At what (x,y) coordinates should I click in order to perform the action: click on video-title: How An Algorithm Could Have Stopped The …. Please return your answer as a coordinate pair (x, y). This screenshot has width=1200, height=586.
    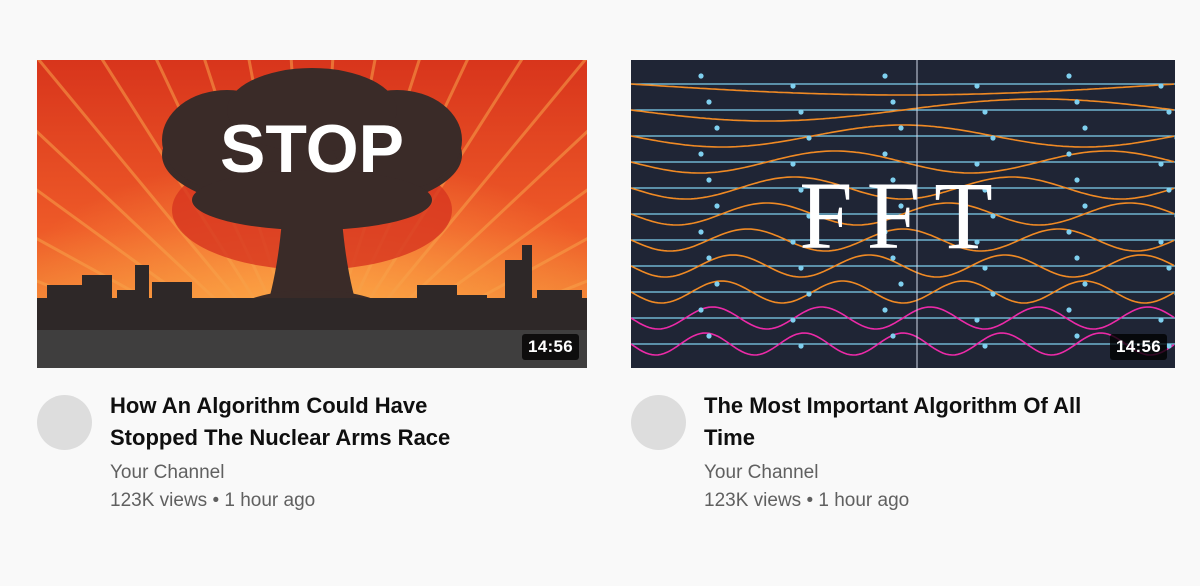
    Looking at the image, I should click on (310, 422).